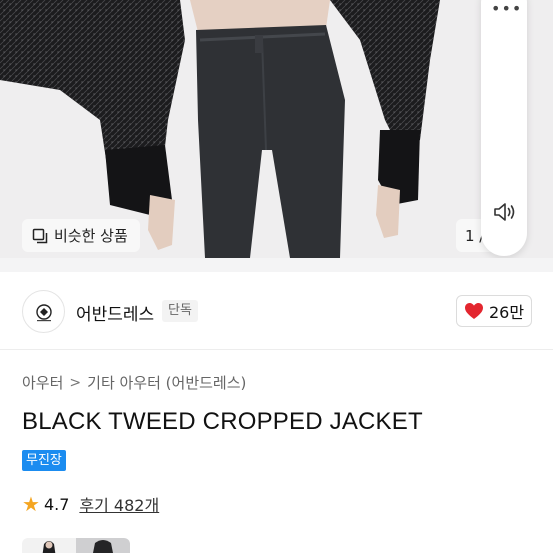  What do you see at coordinates (44, 460) in the screenshot?
I see `shipping-badge: 무진장` at bounding box center [44, 460].